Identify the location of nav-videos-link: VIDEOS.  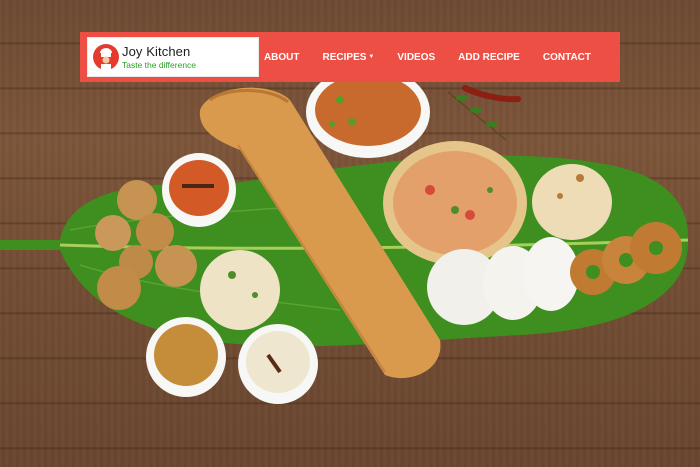
(416, 57).